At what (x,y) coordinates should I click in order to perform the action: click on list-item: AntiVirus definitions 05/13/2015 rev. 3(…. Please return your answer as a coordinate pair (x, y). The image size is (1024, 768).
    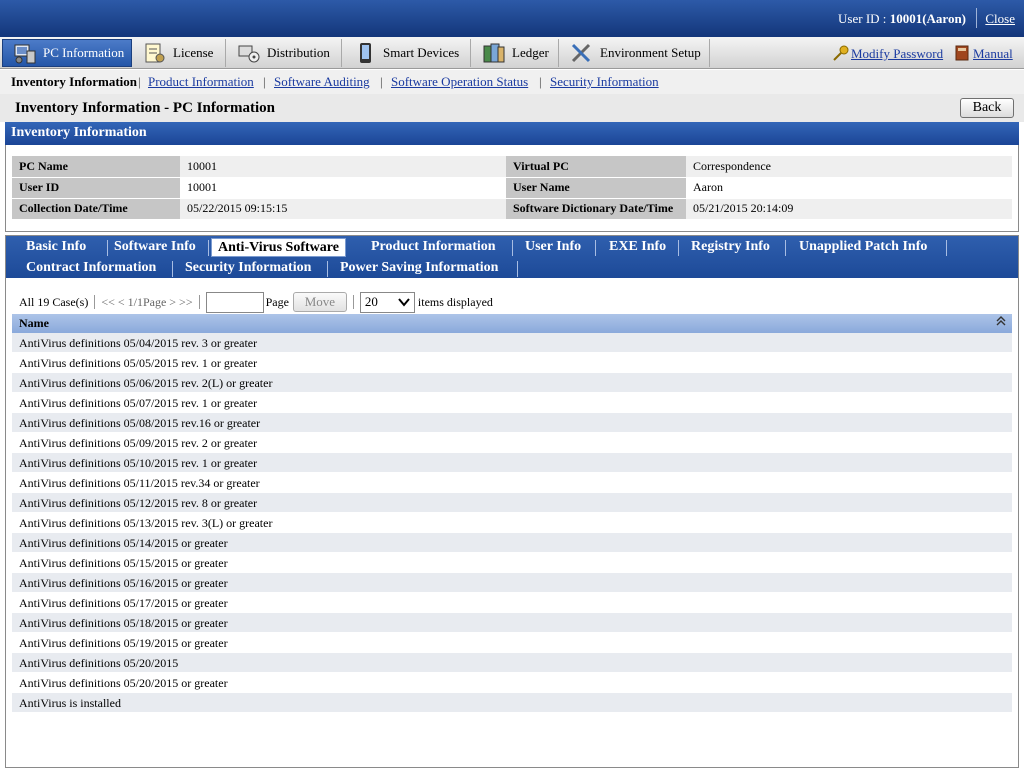
    Looking at the image, I should click on (512, 523).